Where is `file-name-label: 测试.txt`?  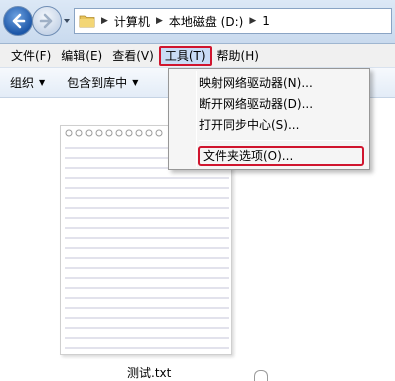
file-name-label: 测试.txt is located at coordinates (149, 372).